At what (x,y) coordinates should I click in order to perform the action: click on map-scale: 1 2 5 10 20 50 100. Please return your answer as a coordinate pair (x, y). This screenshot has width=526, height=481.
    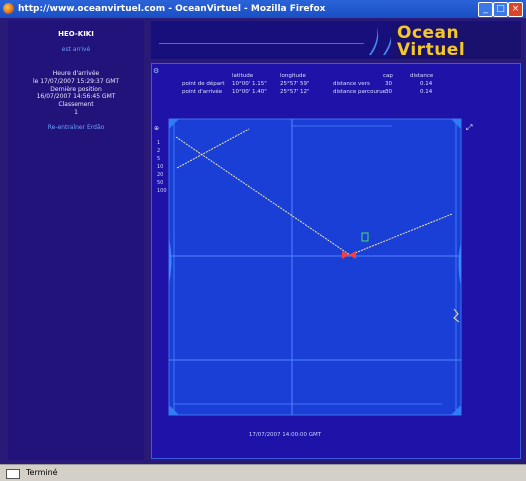
    Looking at the image, I should click on (162, 167).